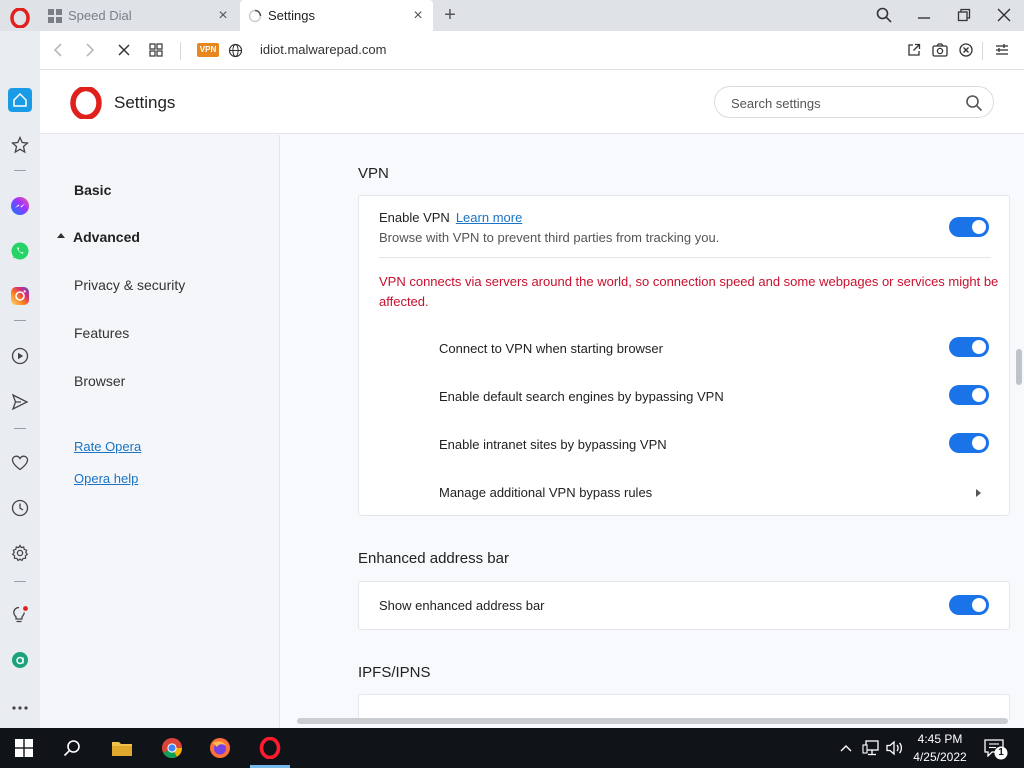  I want to click on sidebar-personal-news, so click(20, 463).